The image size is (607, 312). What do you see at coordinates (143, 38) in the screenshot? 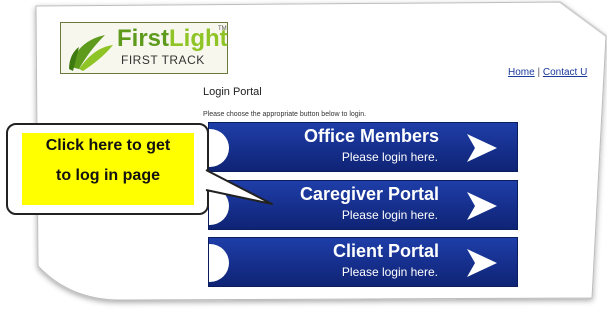
I see `logo-first-text: First` at bounding box center [143, 38].